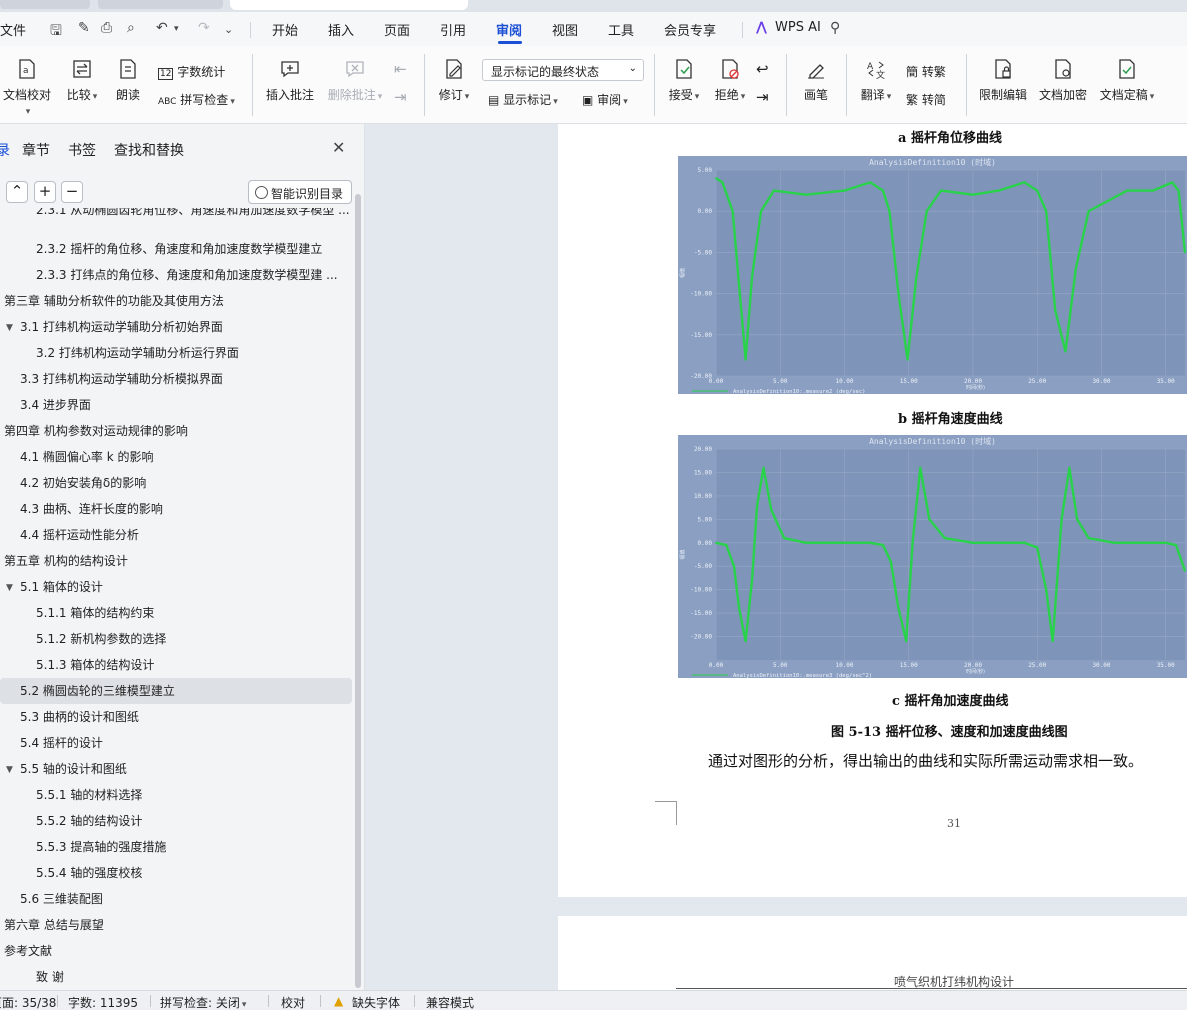  Describe the element at coordinates (50, 977) in the screenshot. I see `toc-item: 致 谢` at that location.